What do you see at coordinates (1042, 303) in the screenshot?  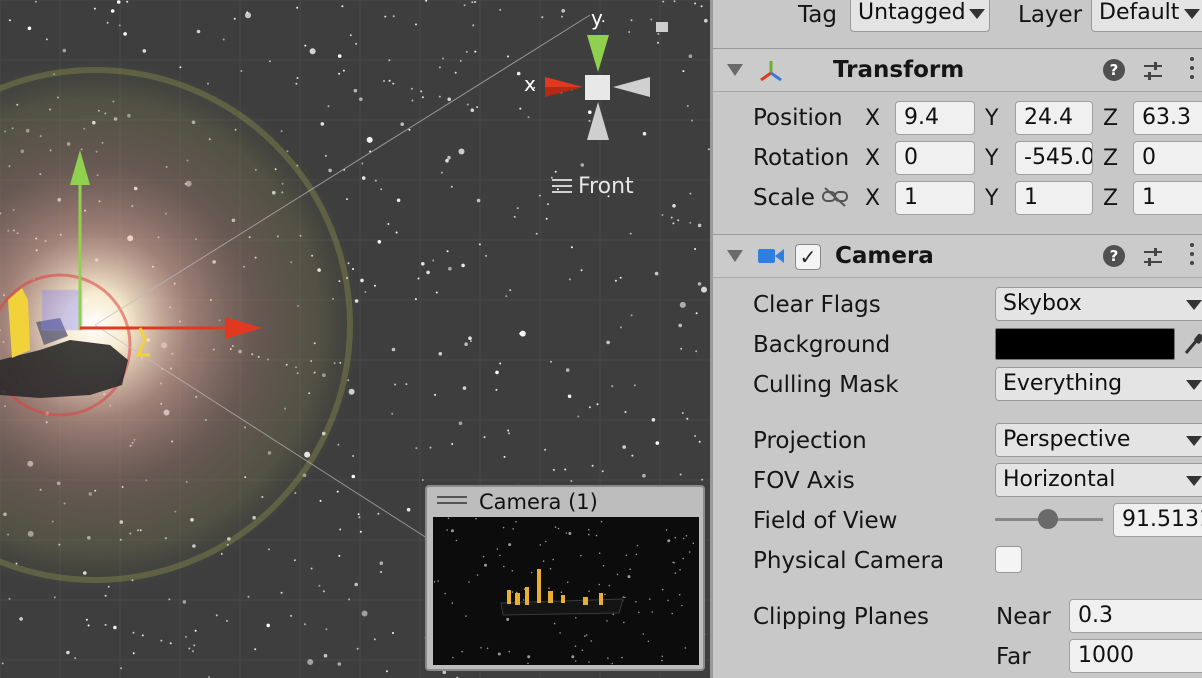 I see `clear-flags-value: Skybox` at bounding box center [1042, 303].